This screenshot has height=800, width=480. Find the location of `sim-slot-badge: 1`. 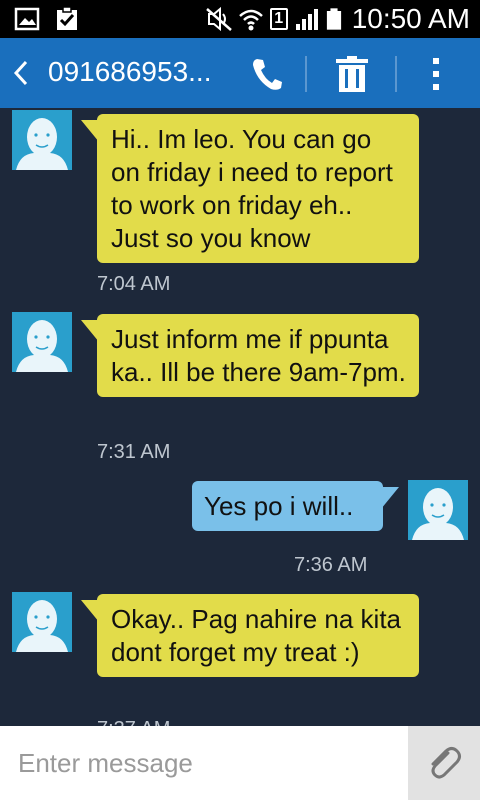

sim-slot-badge: 1 is located at coordinates (278, 19).